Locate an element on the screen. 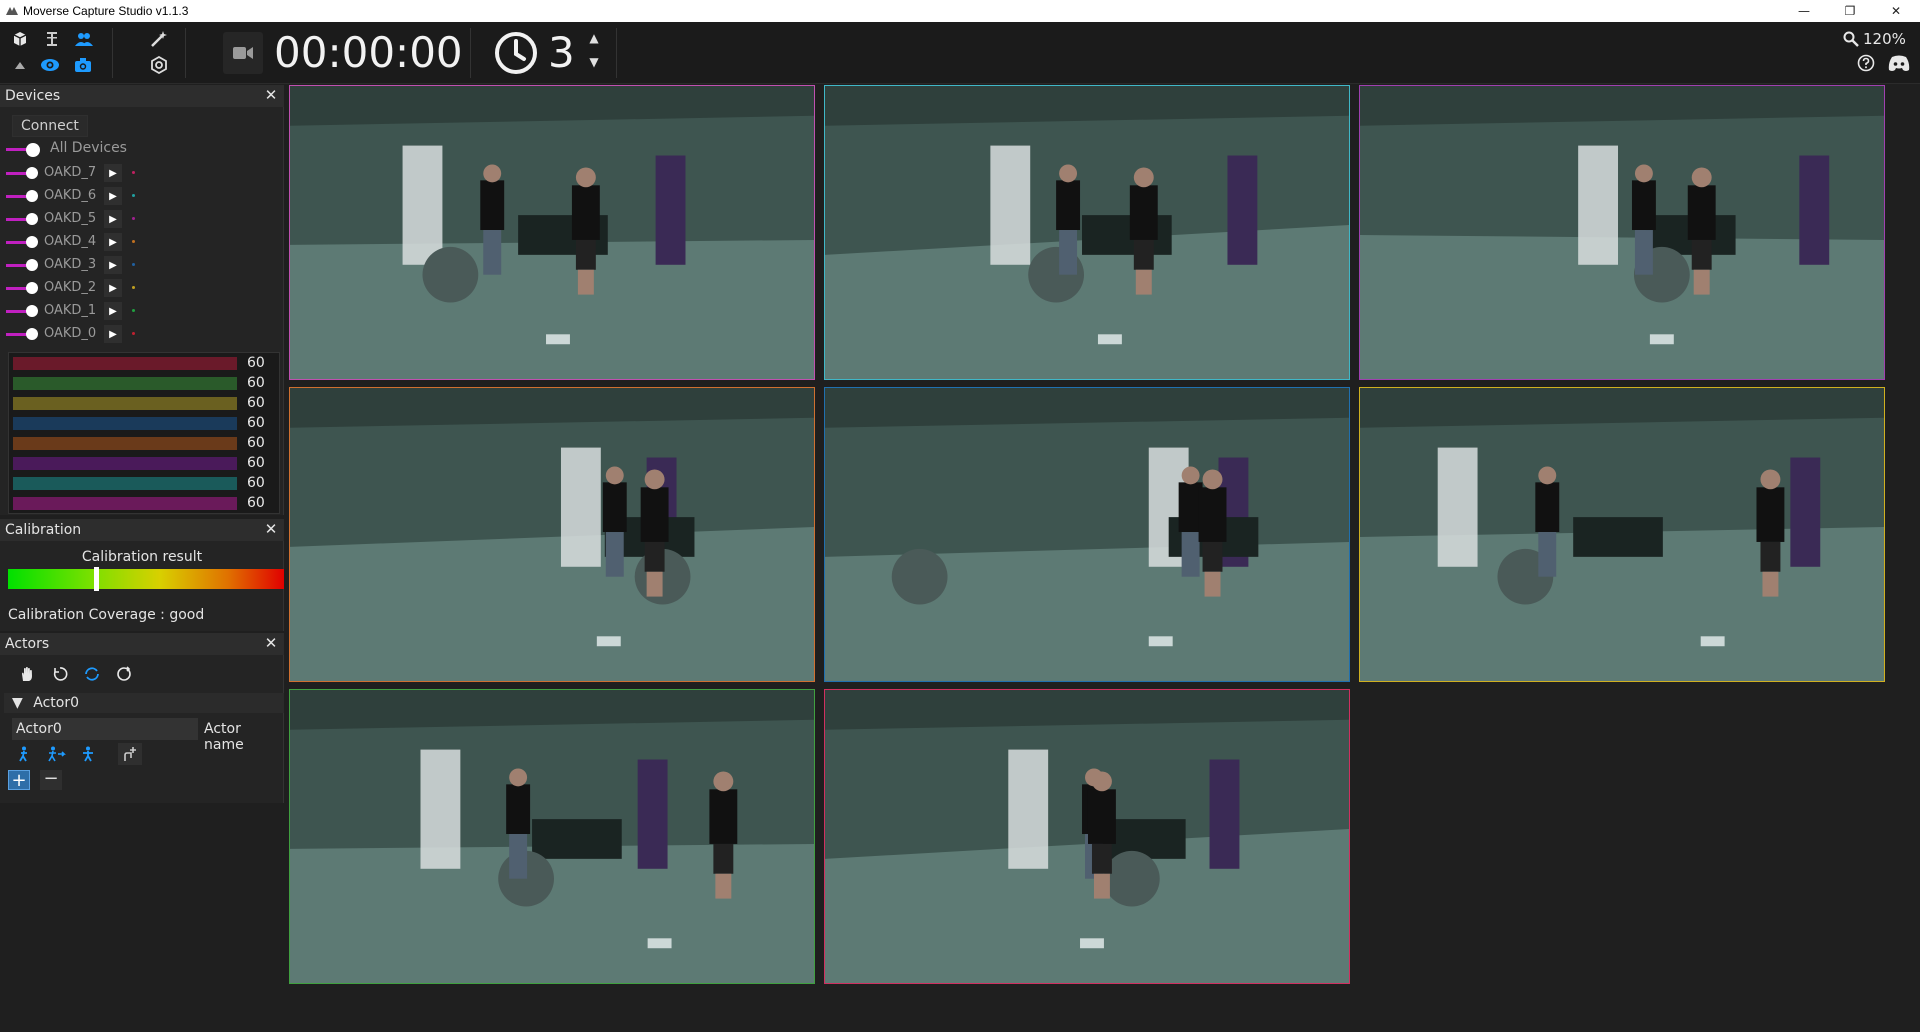  remove-actor-button: − is located at coordinates (51, 780).